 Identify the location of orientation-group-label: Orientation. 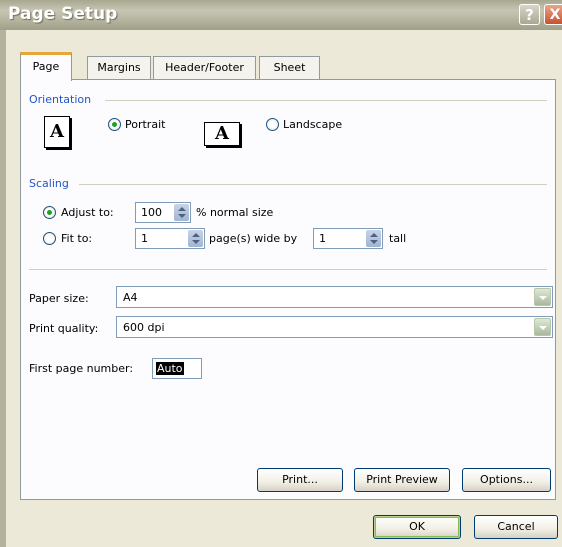
(60, 99).